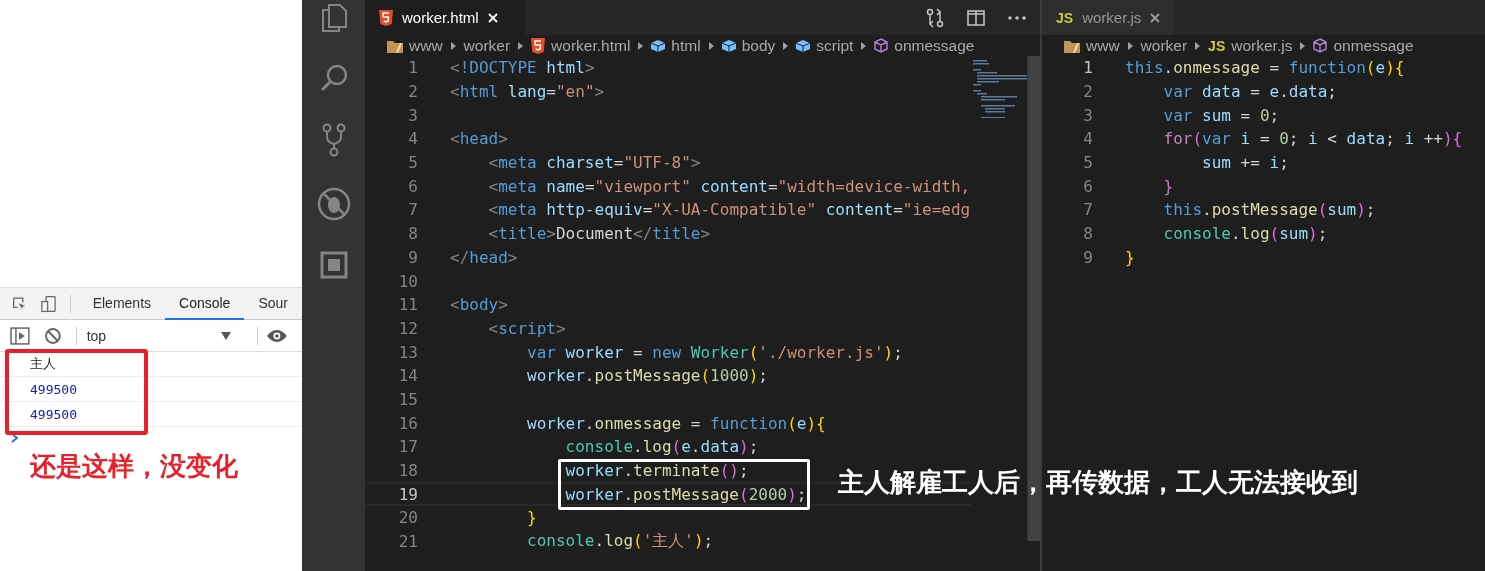 Image resolution: width=1485 pixels, height=571 pixels. What do you see at coordinates (1017, 17) in the screenshot?
I see `more-icon` at bounding box center [1017, 17].